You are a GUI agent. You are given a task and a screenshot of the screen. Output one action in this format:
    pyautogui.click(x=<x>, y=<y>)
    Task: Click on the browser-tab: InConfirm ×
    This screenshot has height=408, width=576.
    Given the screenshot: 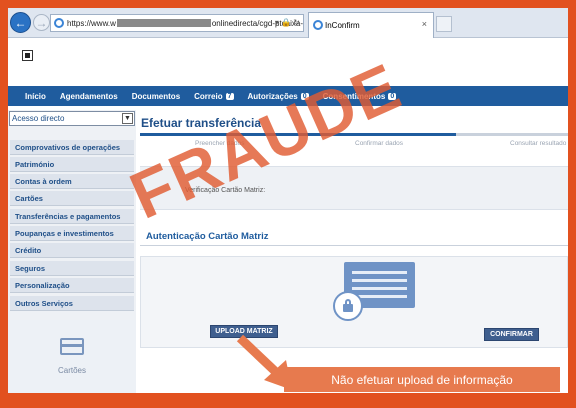 What is the action you would take?
    pyautogui.click(x=371, y=25)
    